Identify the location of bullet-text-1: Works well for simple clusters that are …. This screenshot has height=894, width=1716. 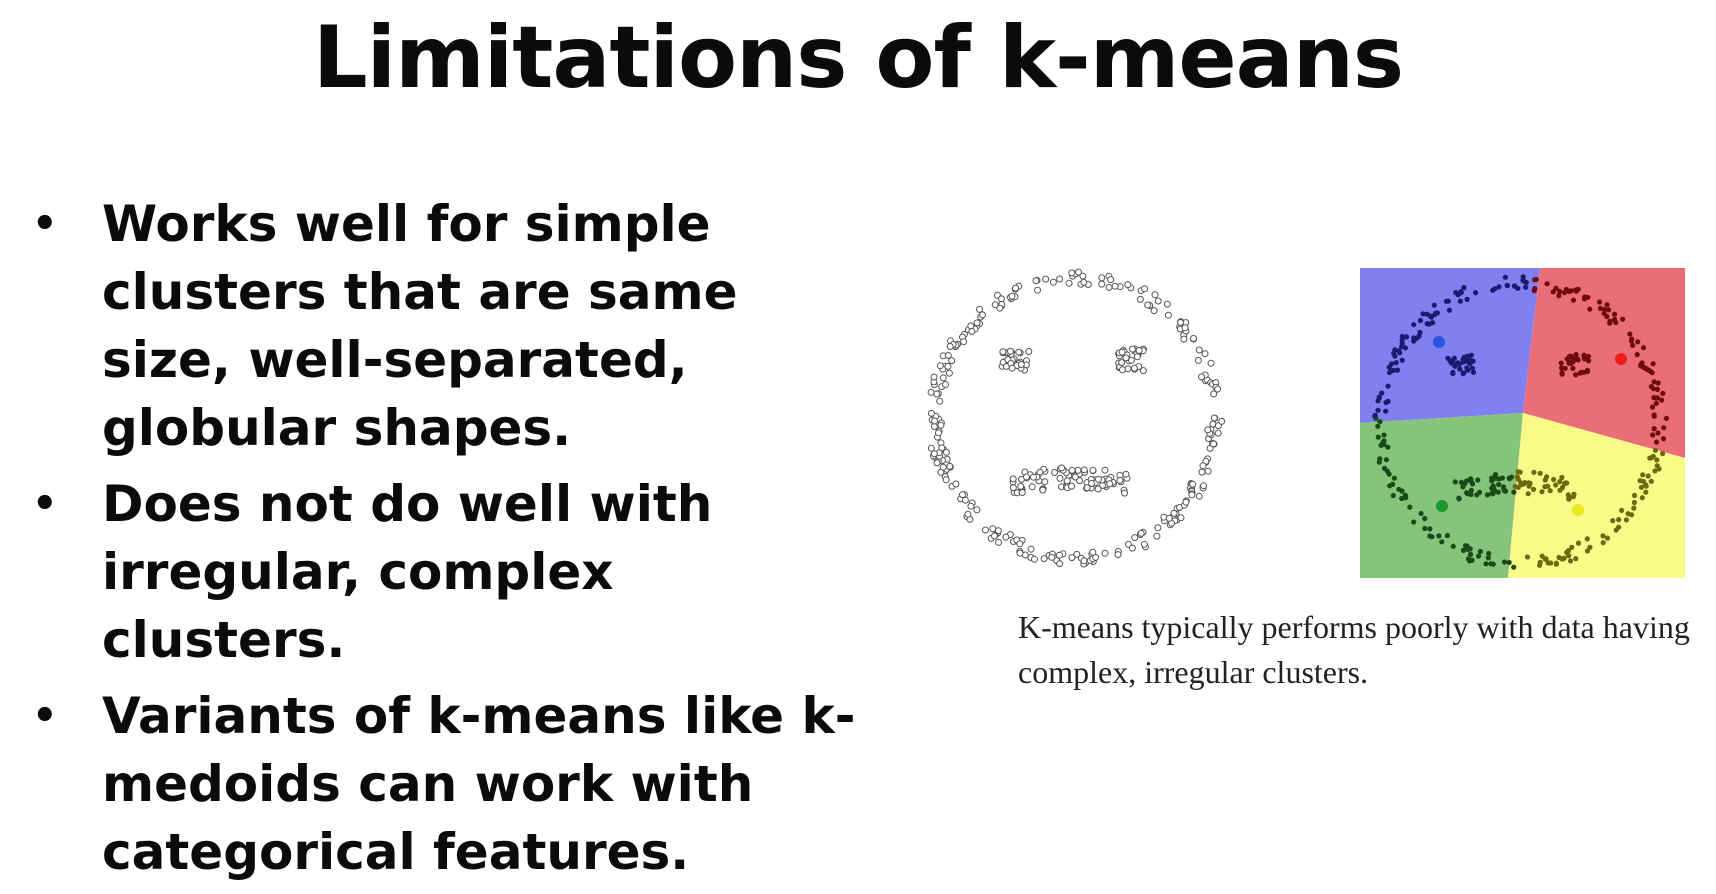
(420, 326).